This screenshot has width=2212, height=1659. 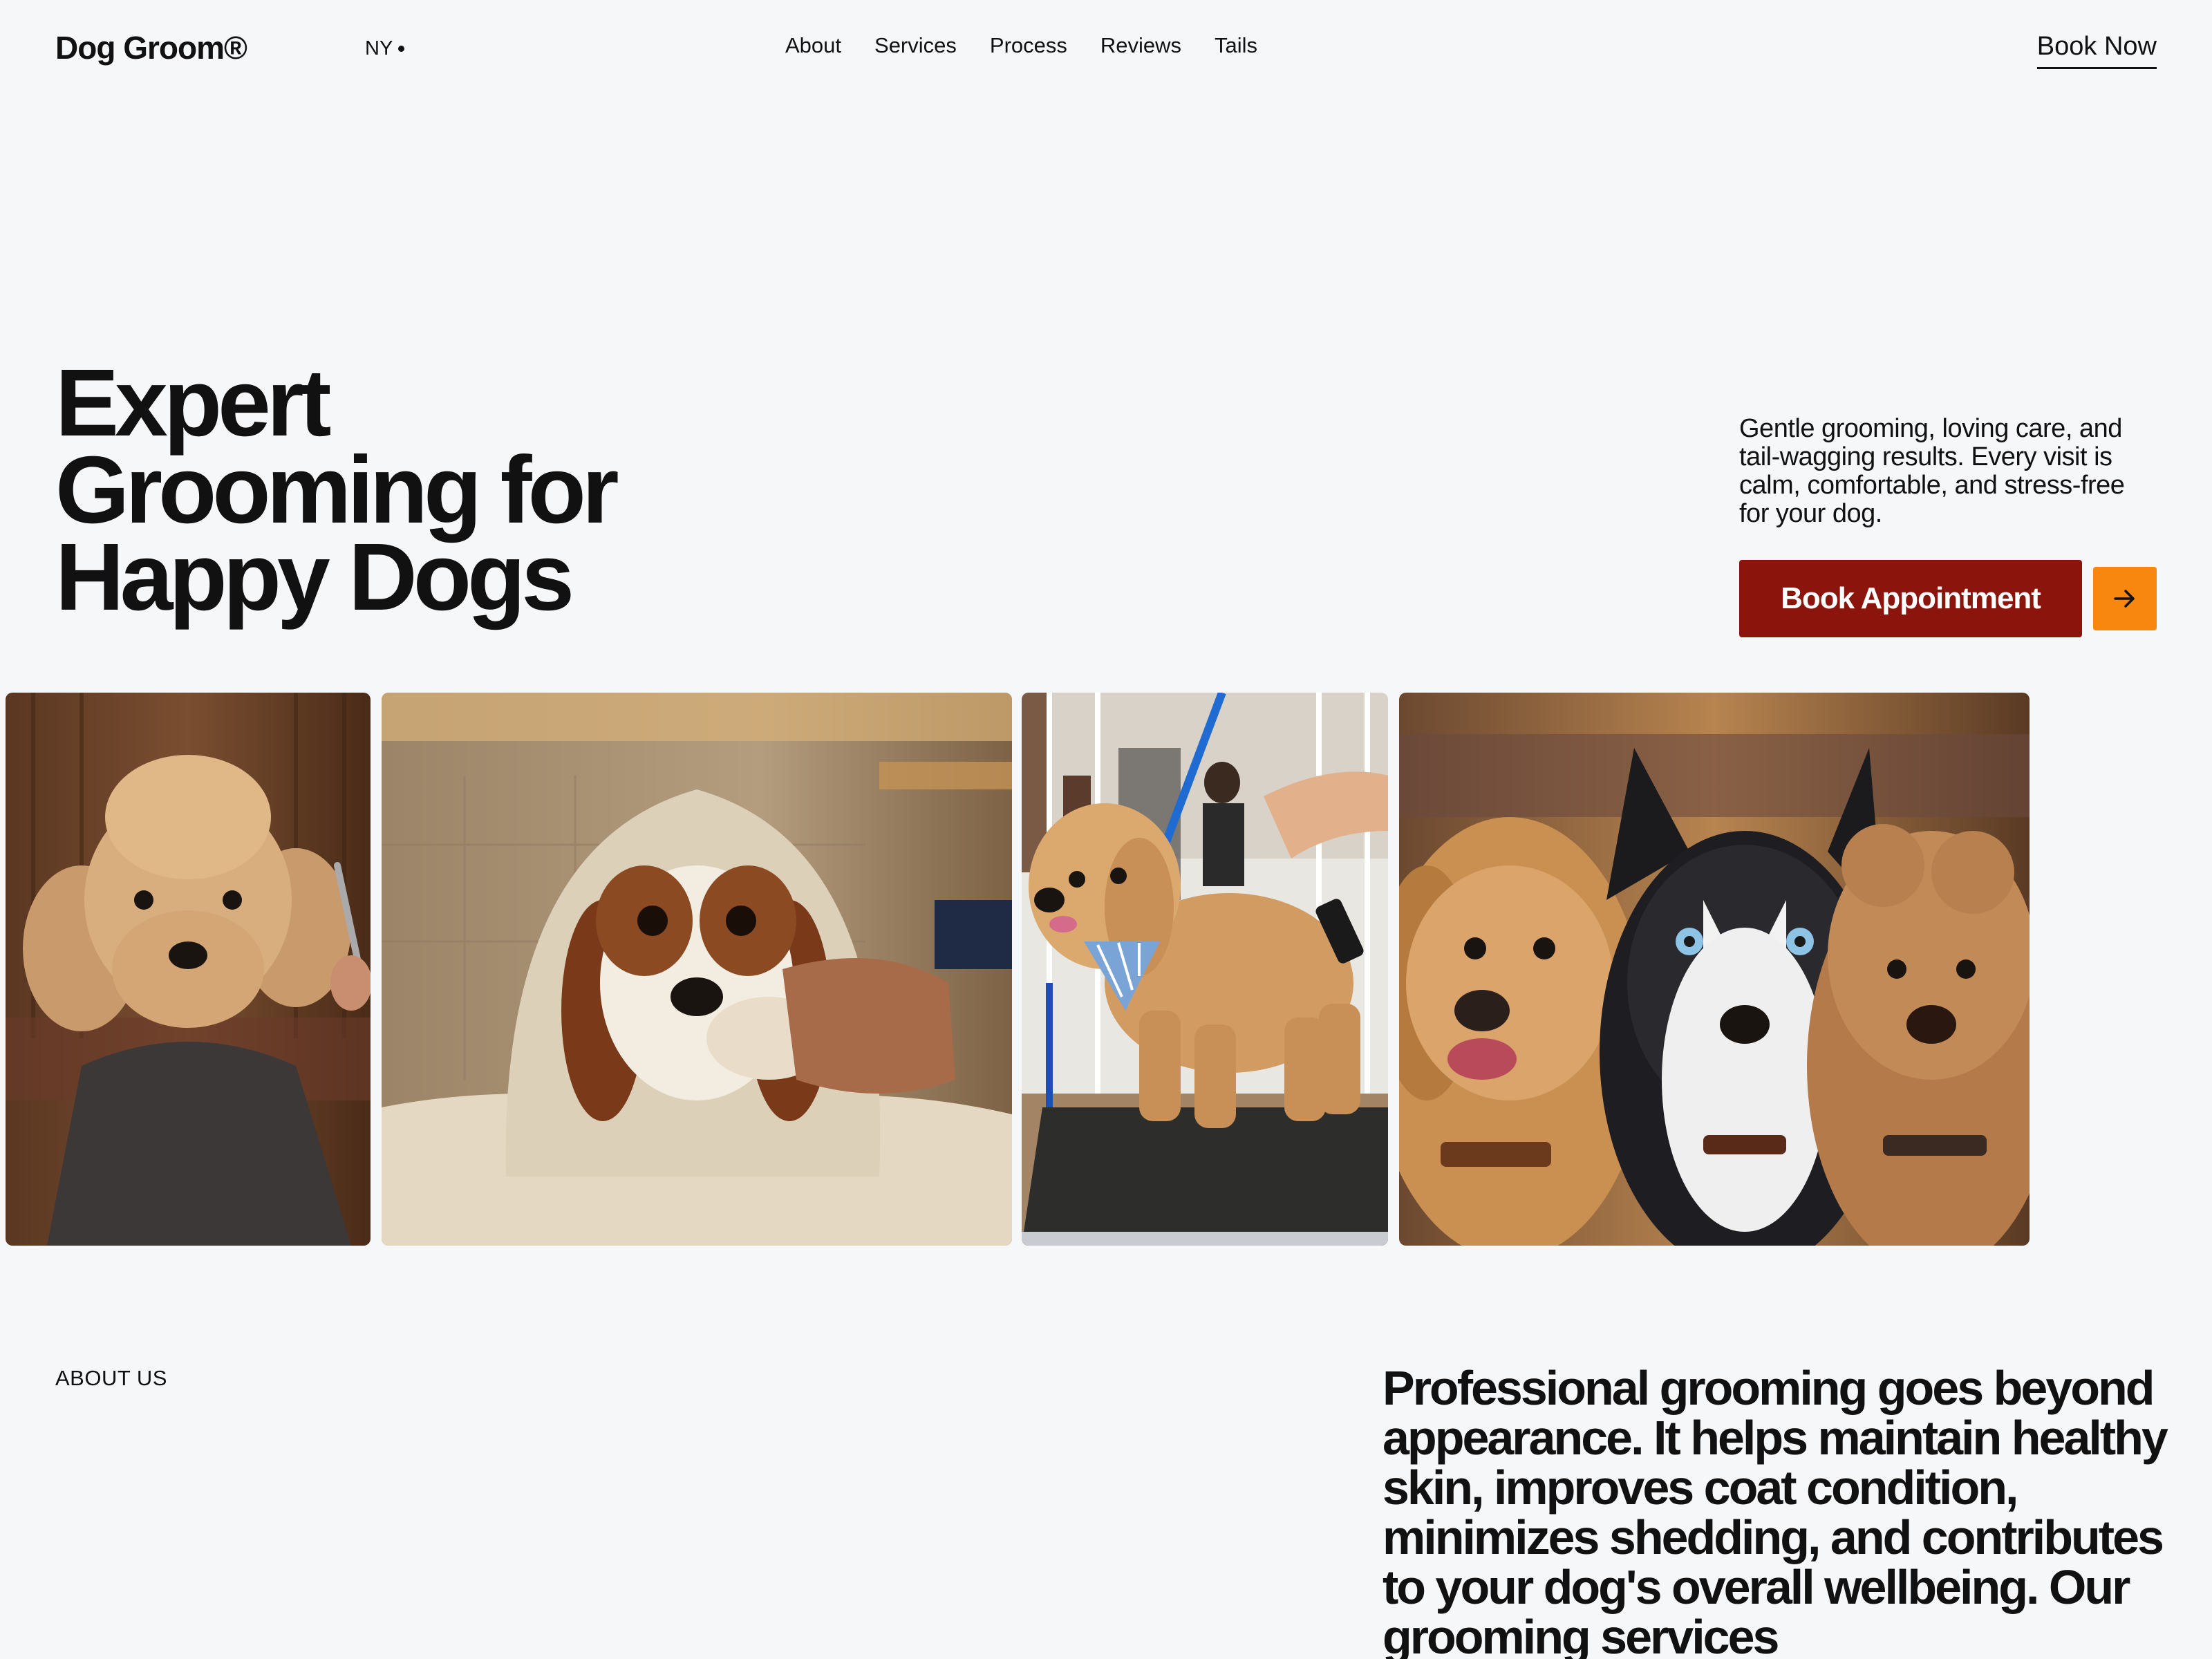 What do you see at coordinates (314, 577) in the screenshot?
I see `hero-title-line-3: Happy Dogs` at bounding box center [314, 577].